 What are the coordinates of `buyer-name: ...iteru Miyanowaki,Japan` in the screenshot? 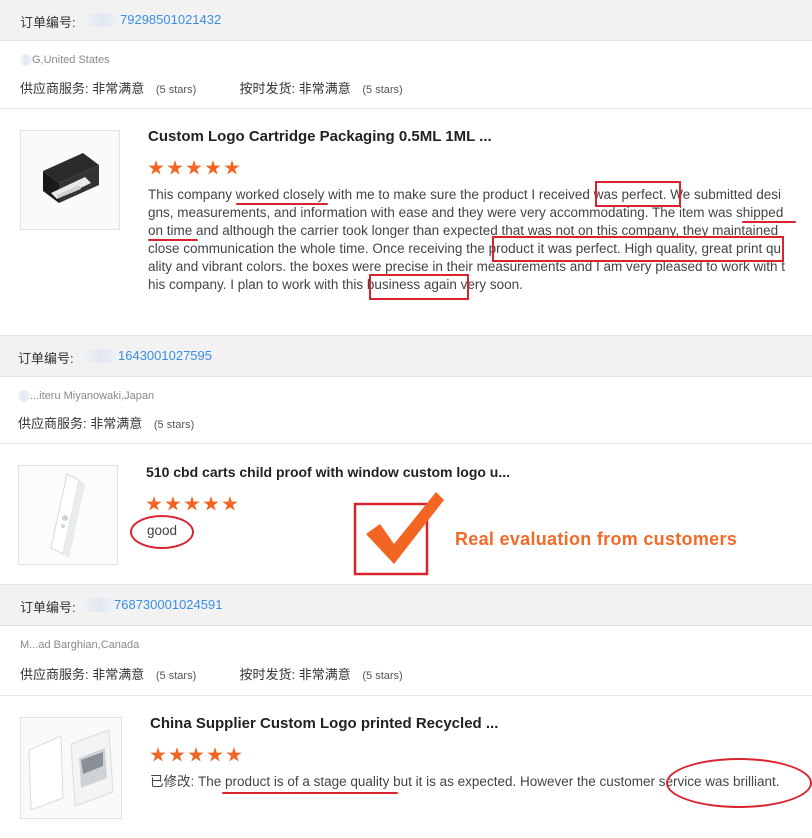 It's located at (92, 396).